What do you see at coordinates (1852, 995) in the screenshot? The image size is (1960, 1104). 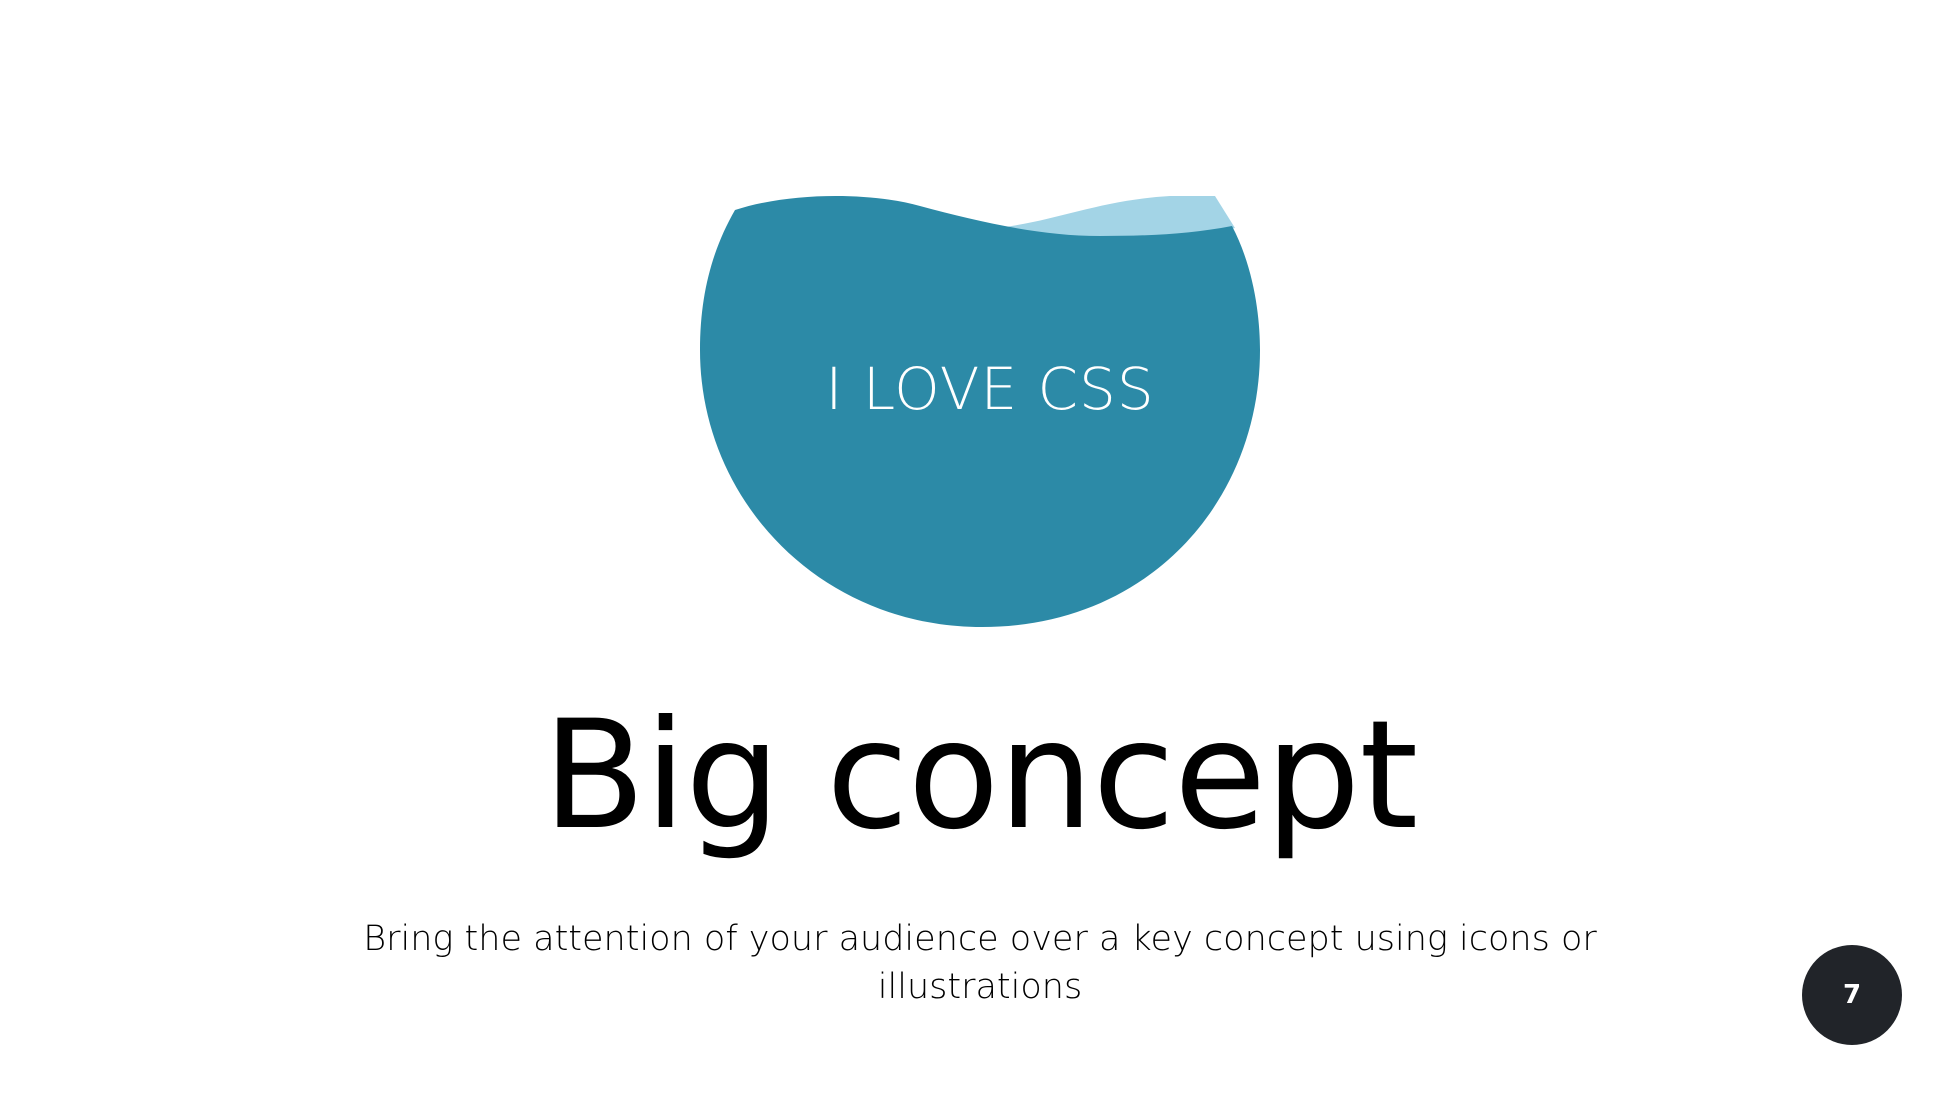 I see `page-number-badge: 7` at bounding box center [1852, 995].